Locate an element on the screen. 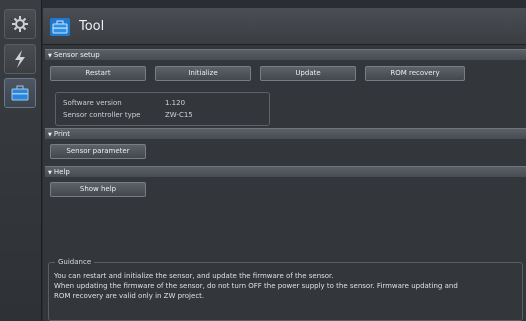 The image size is (526, 321). software-version-value: 1.120 is located at coordinates (175, 103).